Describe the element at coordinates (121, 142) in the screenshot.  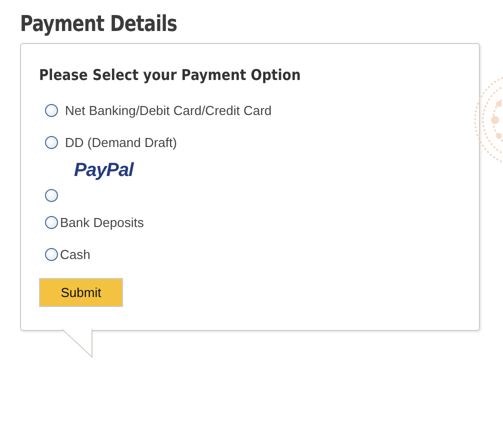
I see `option-label: DD (Demand Draft)` at that location.